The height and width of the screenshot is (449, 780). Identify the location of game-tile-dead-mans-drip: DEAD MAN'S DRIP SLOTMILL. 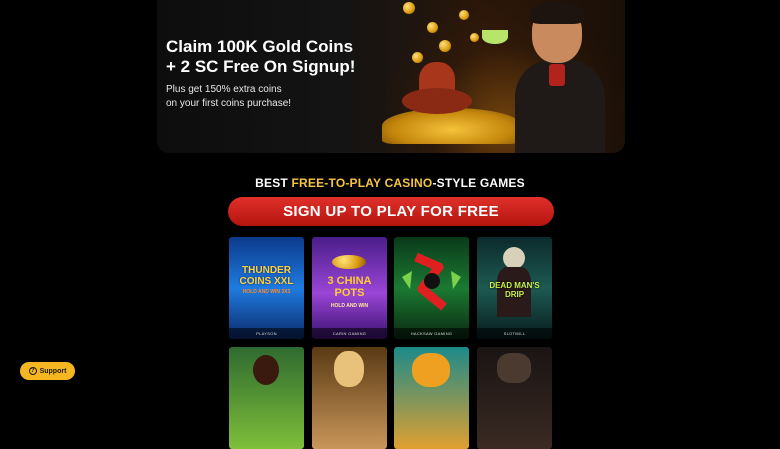
(514, 288).